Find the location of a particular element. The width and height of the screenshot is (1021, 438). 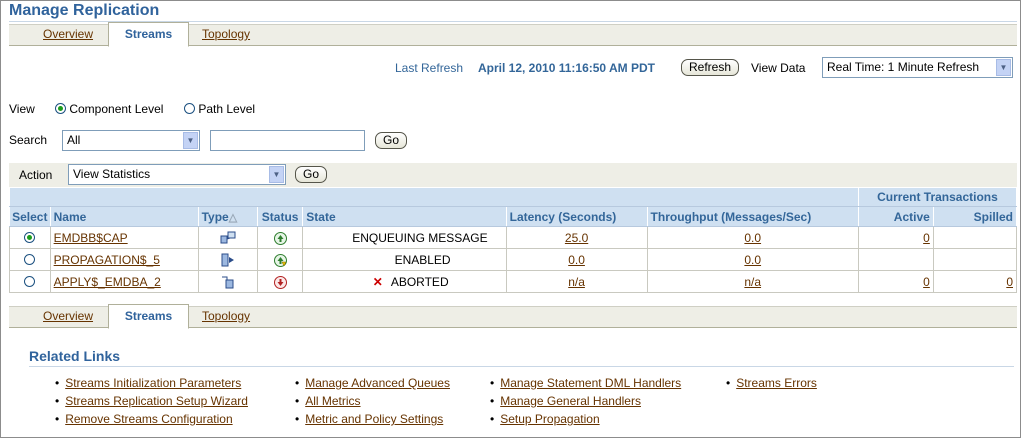

radio-component-level-label: Component Level is located at coordinates (116, 109).